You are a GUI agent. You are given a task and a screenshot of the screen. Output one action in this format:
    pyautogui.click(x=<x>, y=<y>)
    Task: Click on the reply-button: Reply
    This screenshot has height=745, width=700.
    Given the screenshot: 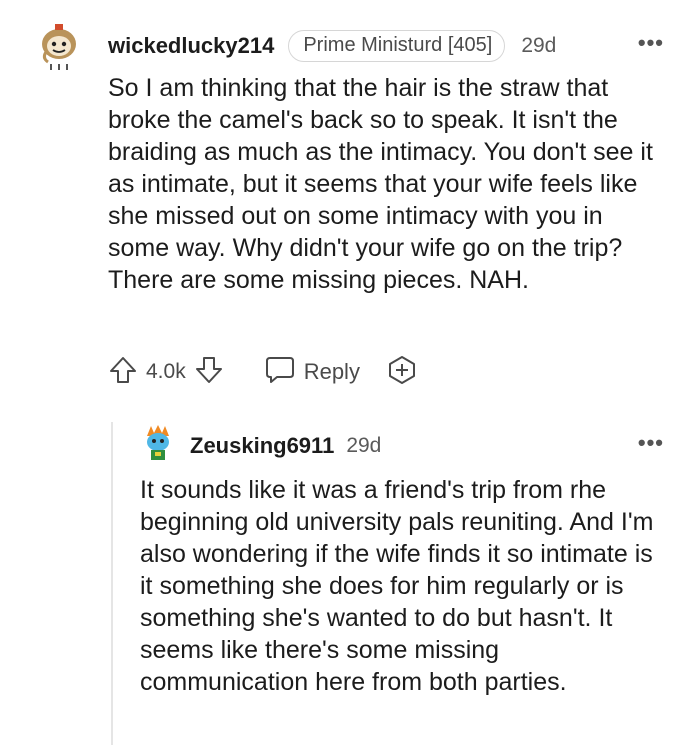 What is the action you would take?
    pyautogui.click(x=312, y=372)
    